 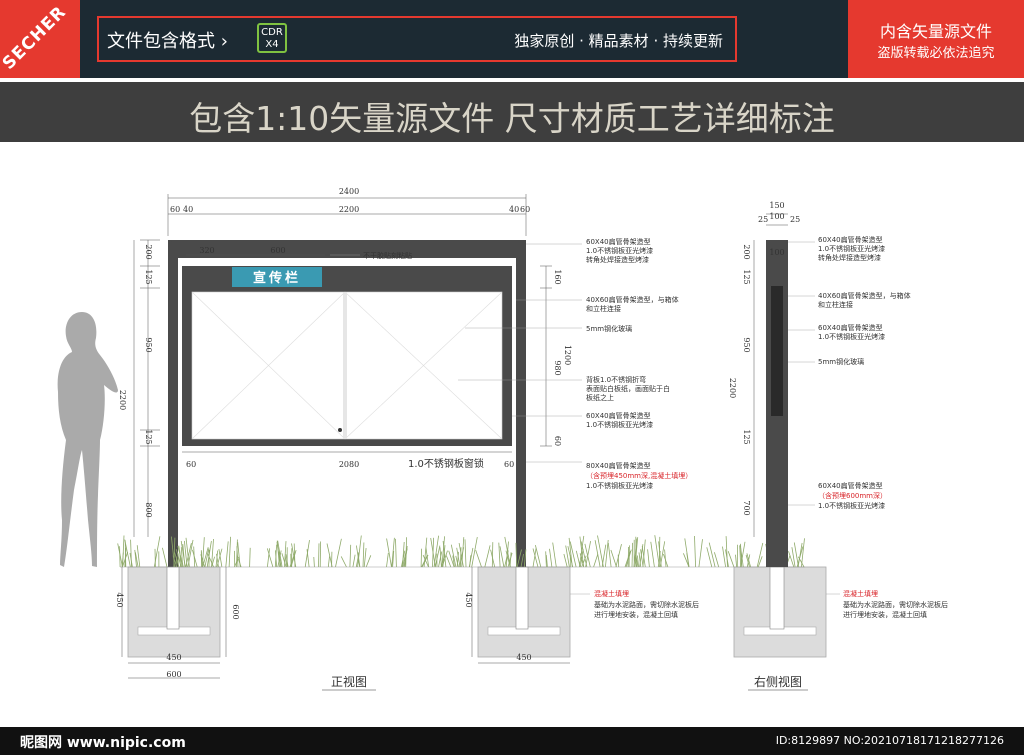 I want to click on dim-r1200: 1200, so click(x=567, y=355).